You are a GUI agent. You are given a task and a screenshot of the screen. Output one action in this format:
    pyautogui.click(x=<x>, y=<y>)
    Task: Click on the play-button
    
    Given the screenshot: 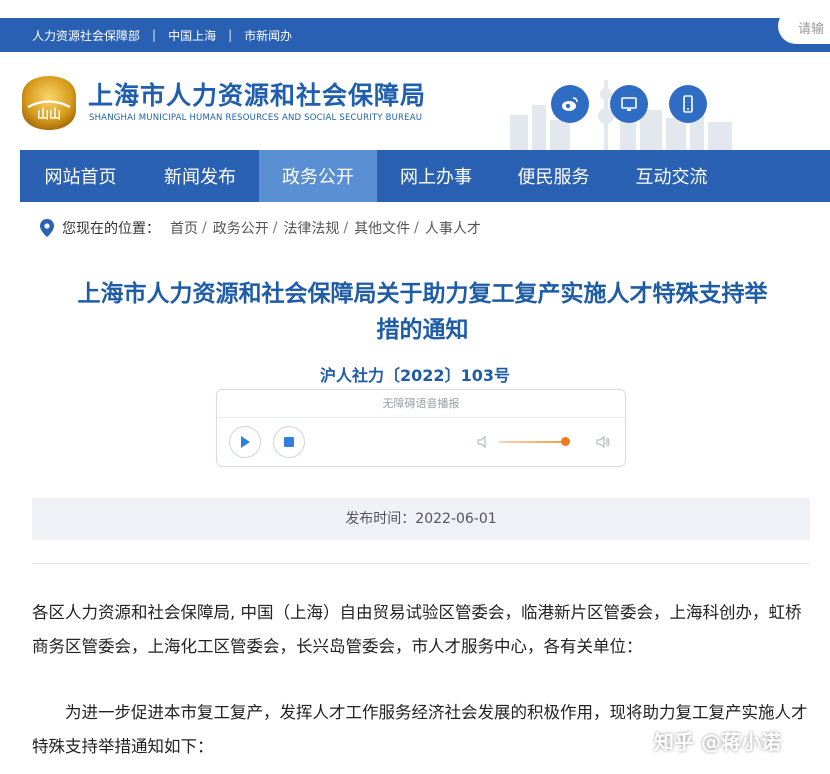 What is the action you would take?
    pyautogui.click(x=245, y=442)
    